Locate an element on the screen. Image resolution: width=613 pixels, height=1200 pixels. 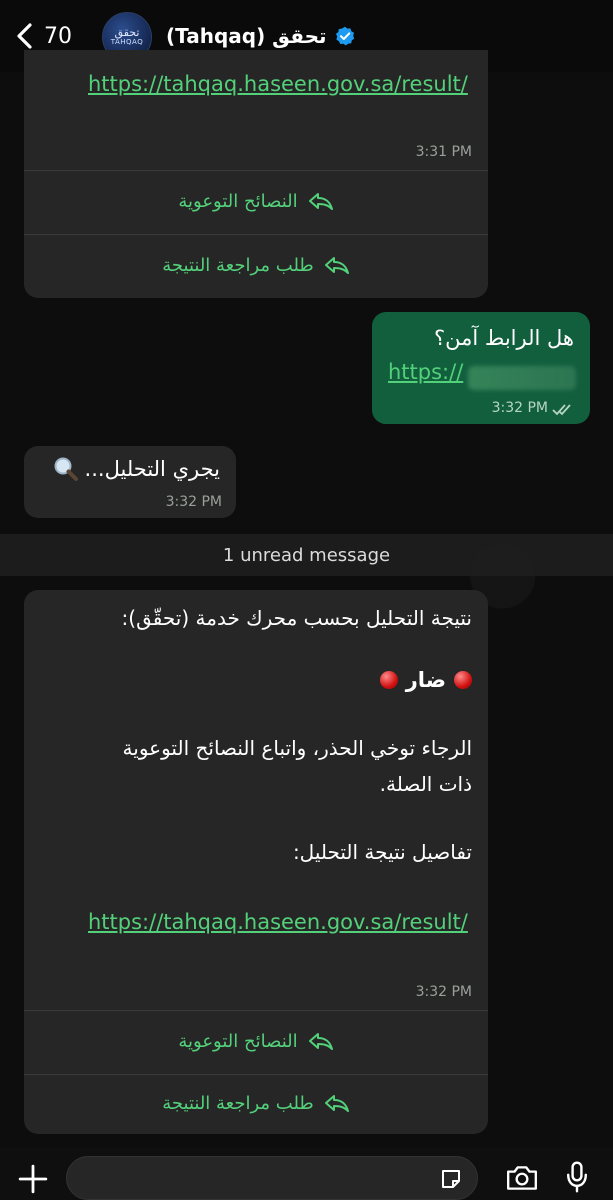
verdict-row: ضار is located at coordinates (425, 680).